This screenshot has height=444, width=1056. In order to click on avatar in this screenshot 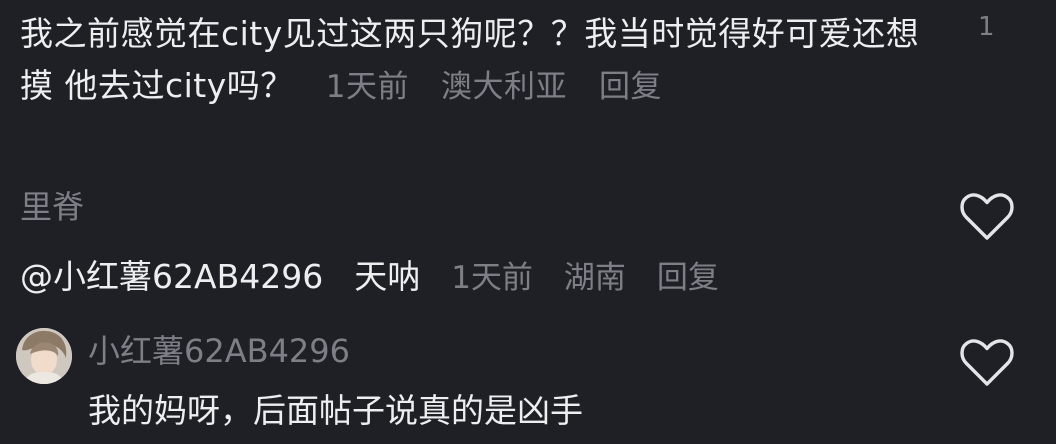, I will do `click(44, 356)`.